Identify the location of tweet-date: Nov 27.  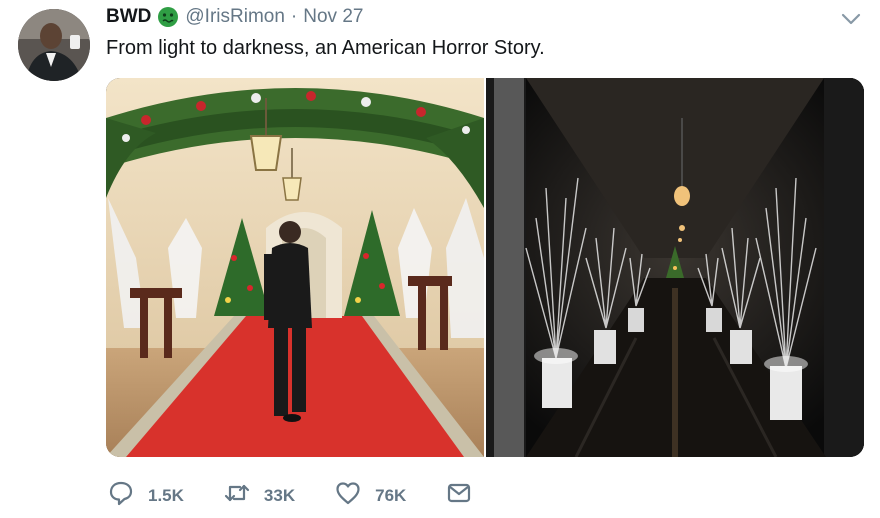
(333, 17).